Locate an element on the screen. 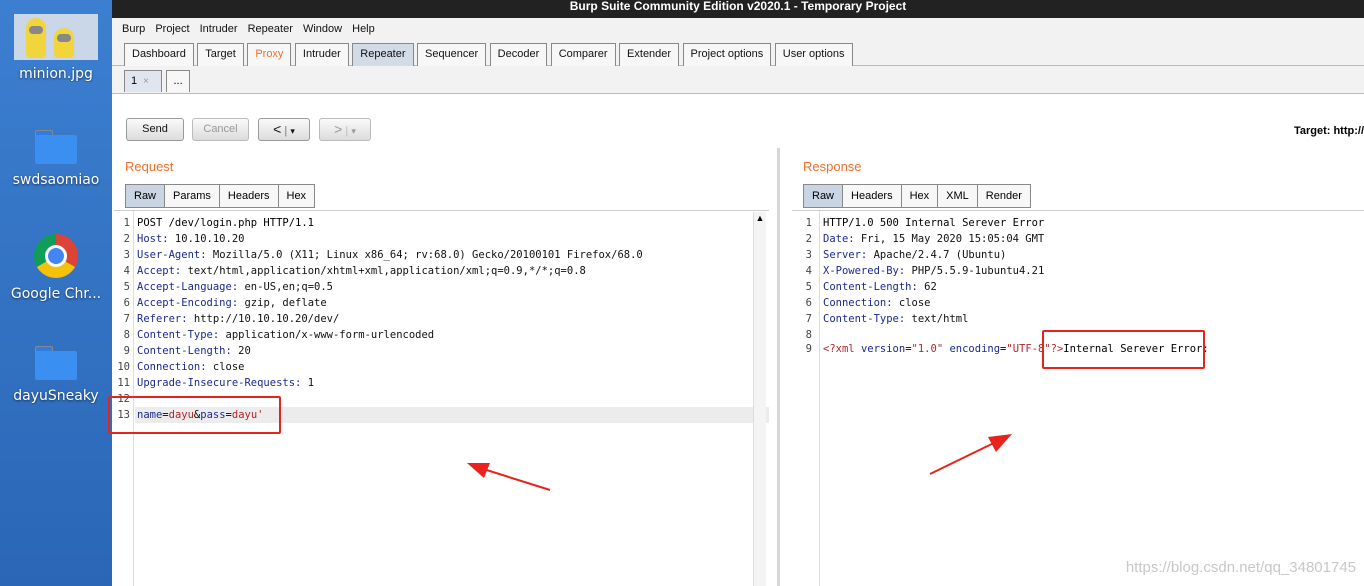 The width and height of the screenshot is (1364, 586). desktop-icon-label: dayuSneaky is located at coordinates (56, 396).